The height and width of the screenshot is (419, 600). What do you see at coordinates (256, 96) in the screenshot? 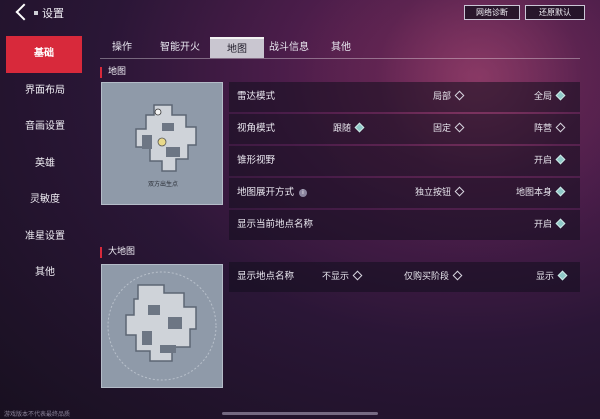
I see `radar-mode-label: 雷达模式` at bounding box center [256, 96].